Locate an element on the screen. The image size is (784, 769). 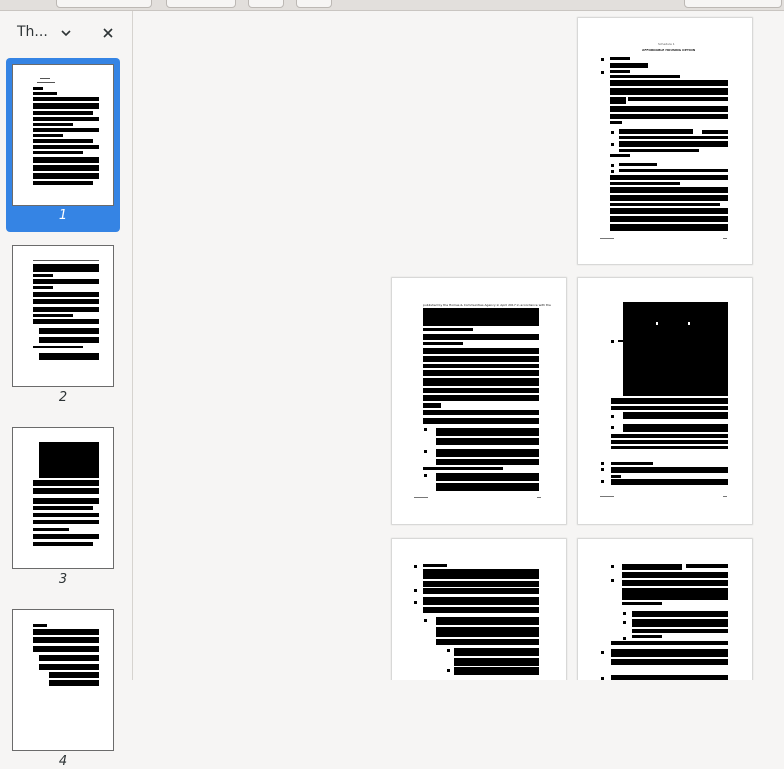
thumbnail-label: 1 is located at coordinates (63, 215).